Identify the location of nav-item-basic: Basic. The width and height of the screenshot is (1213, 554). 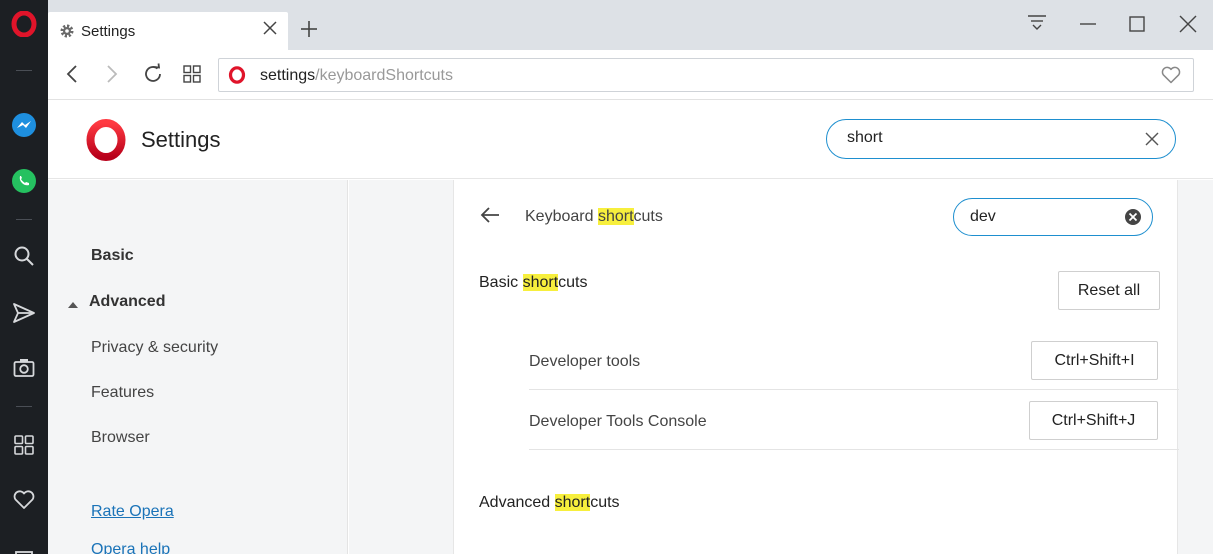
(112, 256).